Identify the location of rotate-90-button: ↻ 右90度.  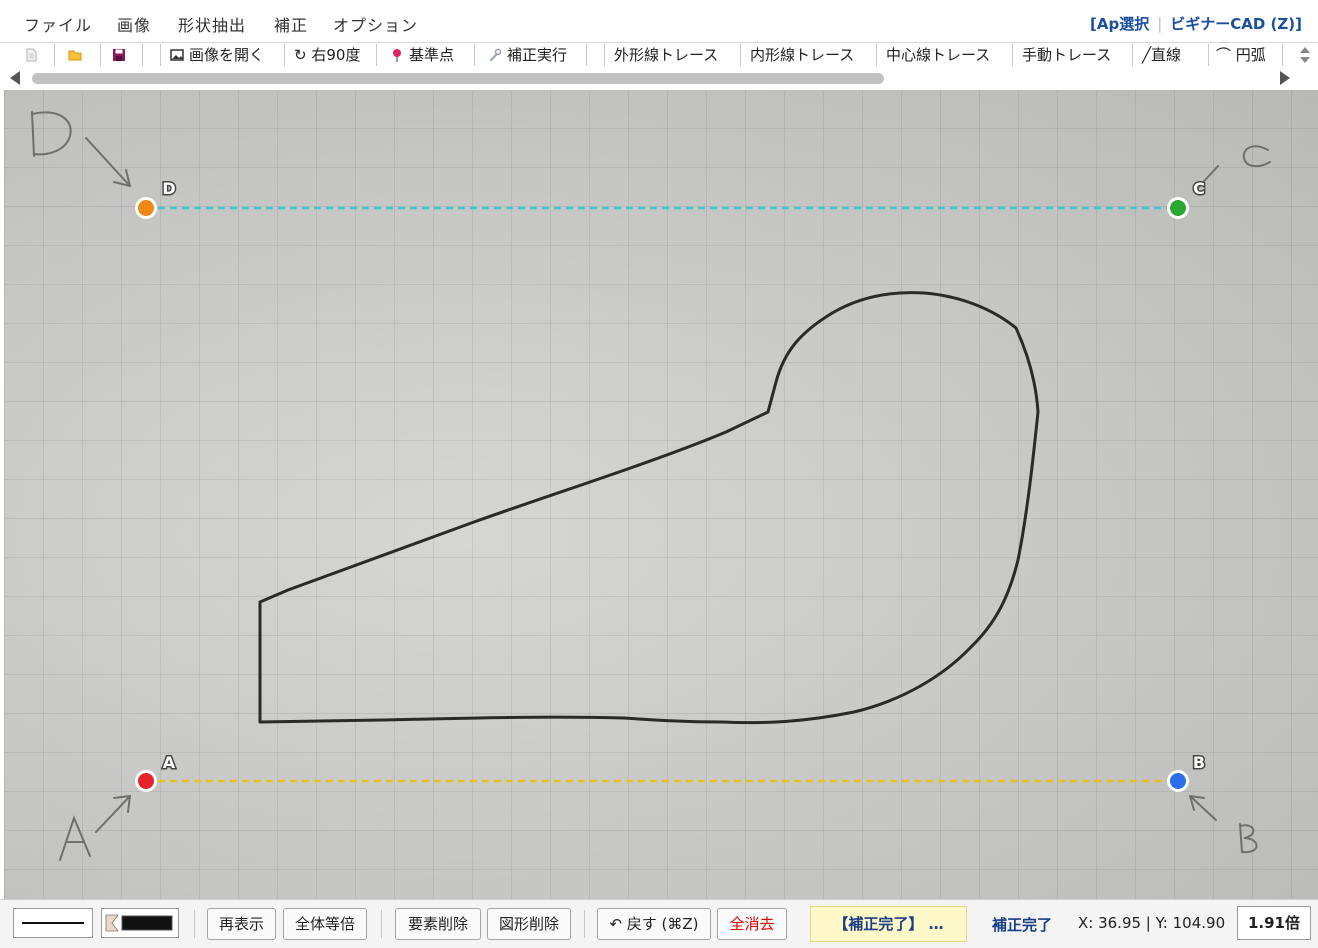
(325, 55).